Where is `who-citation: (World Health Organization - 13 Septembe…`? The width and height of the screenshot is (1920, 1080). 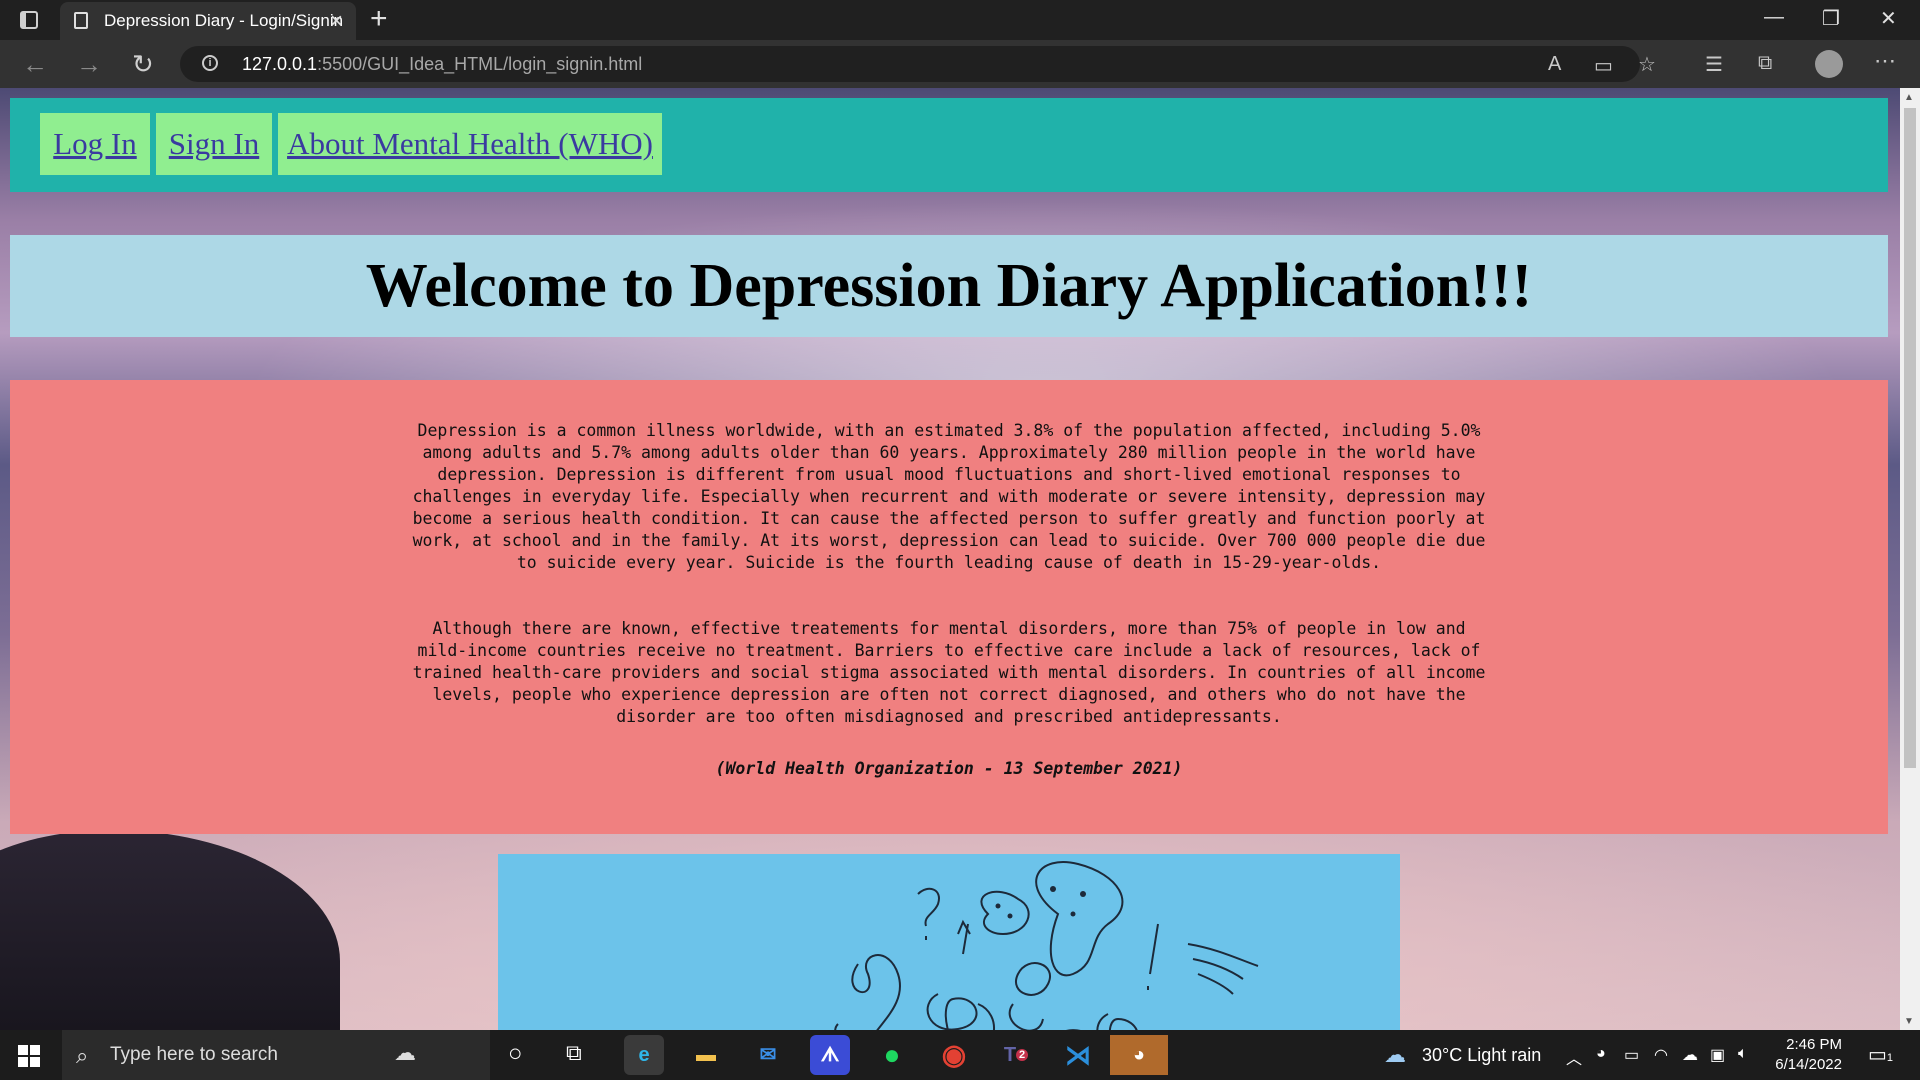 who-citation: (World Health Organization - 13 Septembe… is located at coordinates (949, 768).